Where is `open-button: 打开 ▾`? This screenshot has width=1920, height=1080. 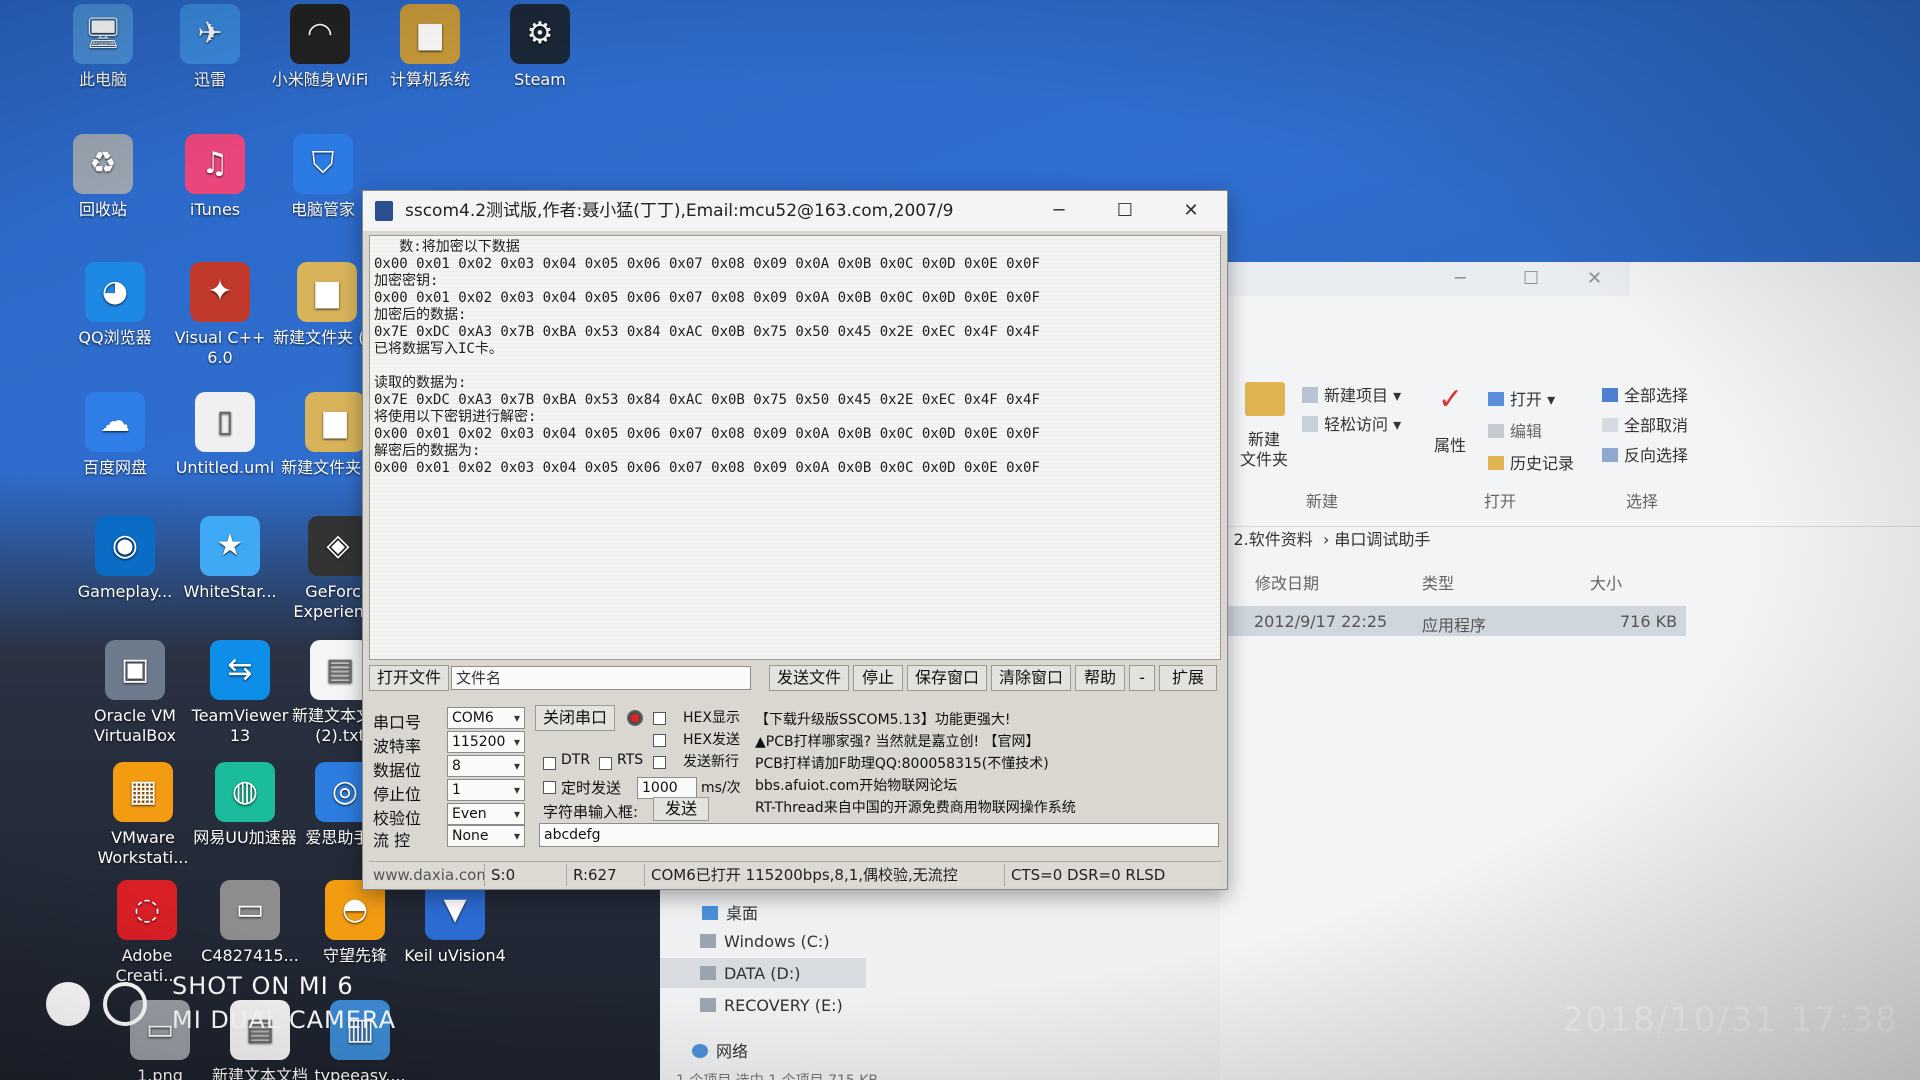 open-button: 打开 ▾ is located at coordinates (1521, 398).